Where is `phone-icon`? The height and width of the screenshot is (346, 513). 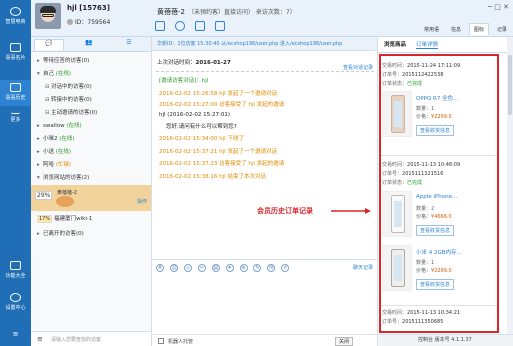
phone-icon is located at coordinates (219, 26).